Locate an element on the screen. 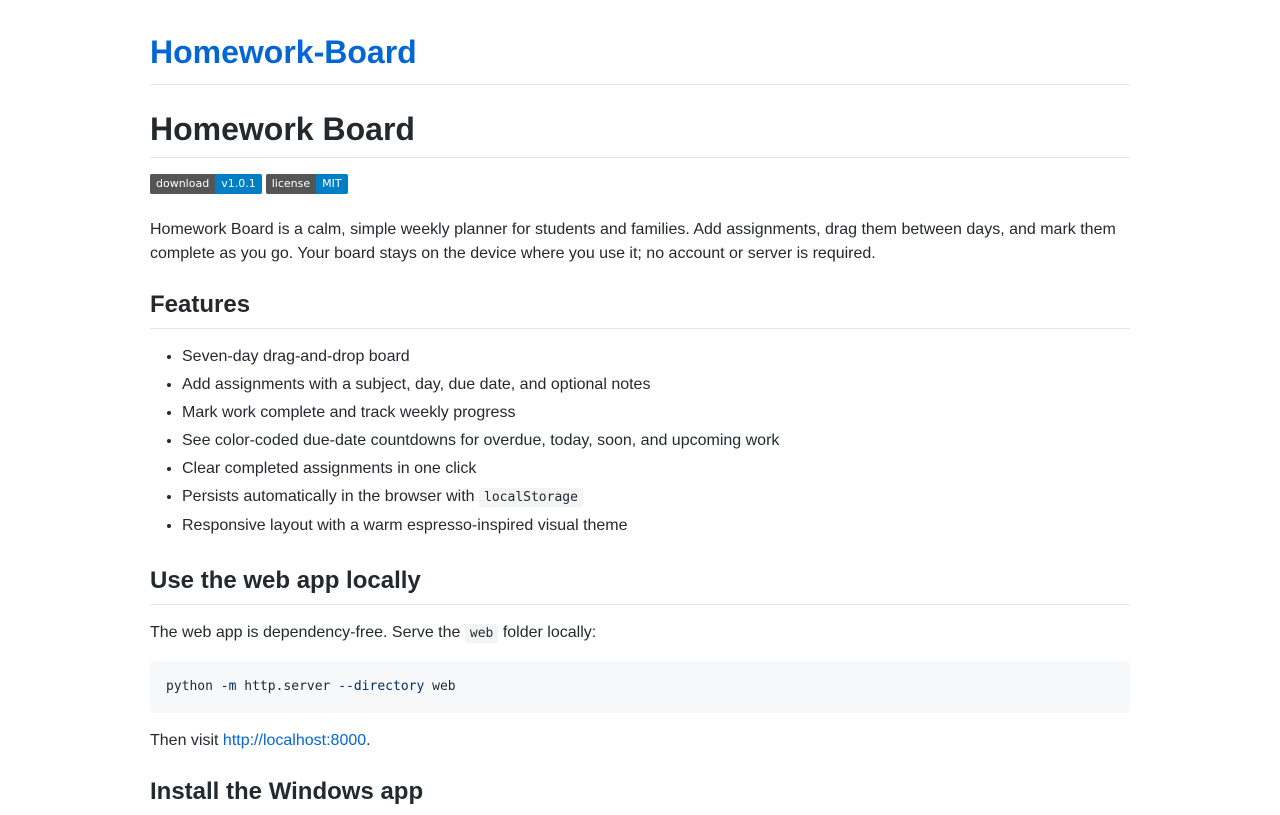 The width and height of the screenshot is (1280, 815). feature-item: Clear completed assignments in one click is located at coordinates (656, 471).